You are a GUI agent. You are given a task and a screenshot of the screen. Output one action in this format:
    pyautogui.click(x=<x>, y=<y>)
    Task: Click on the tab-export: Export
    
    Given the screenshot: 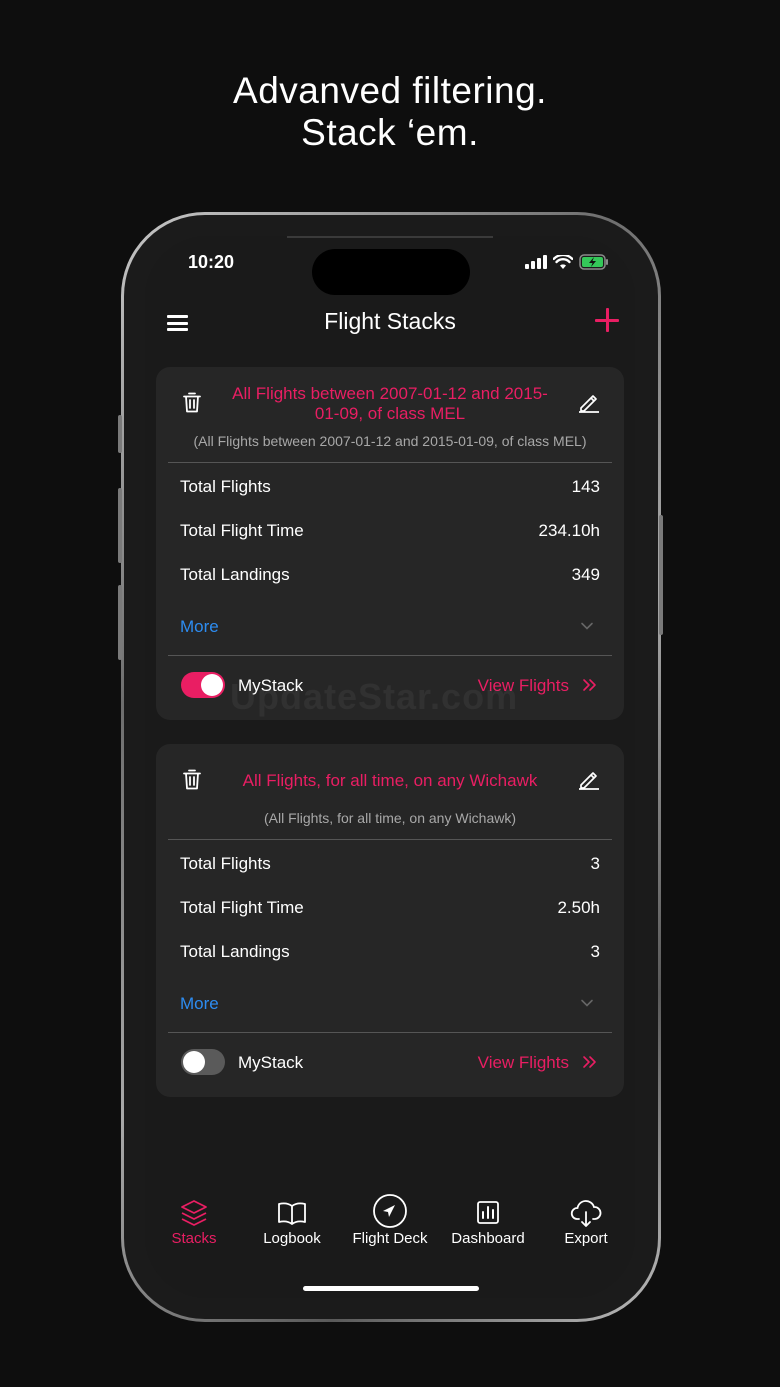 What is the action you would take?
    pyautogui.click(x=586, y=1222)
    